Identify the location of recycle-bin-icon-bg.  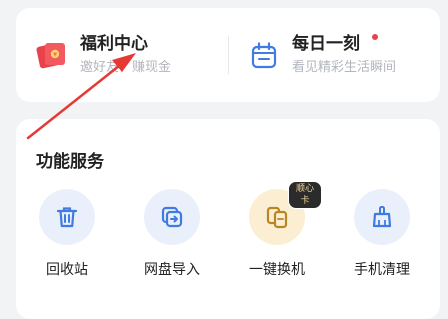
(67, 217).